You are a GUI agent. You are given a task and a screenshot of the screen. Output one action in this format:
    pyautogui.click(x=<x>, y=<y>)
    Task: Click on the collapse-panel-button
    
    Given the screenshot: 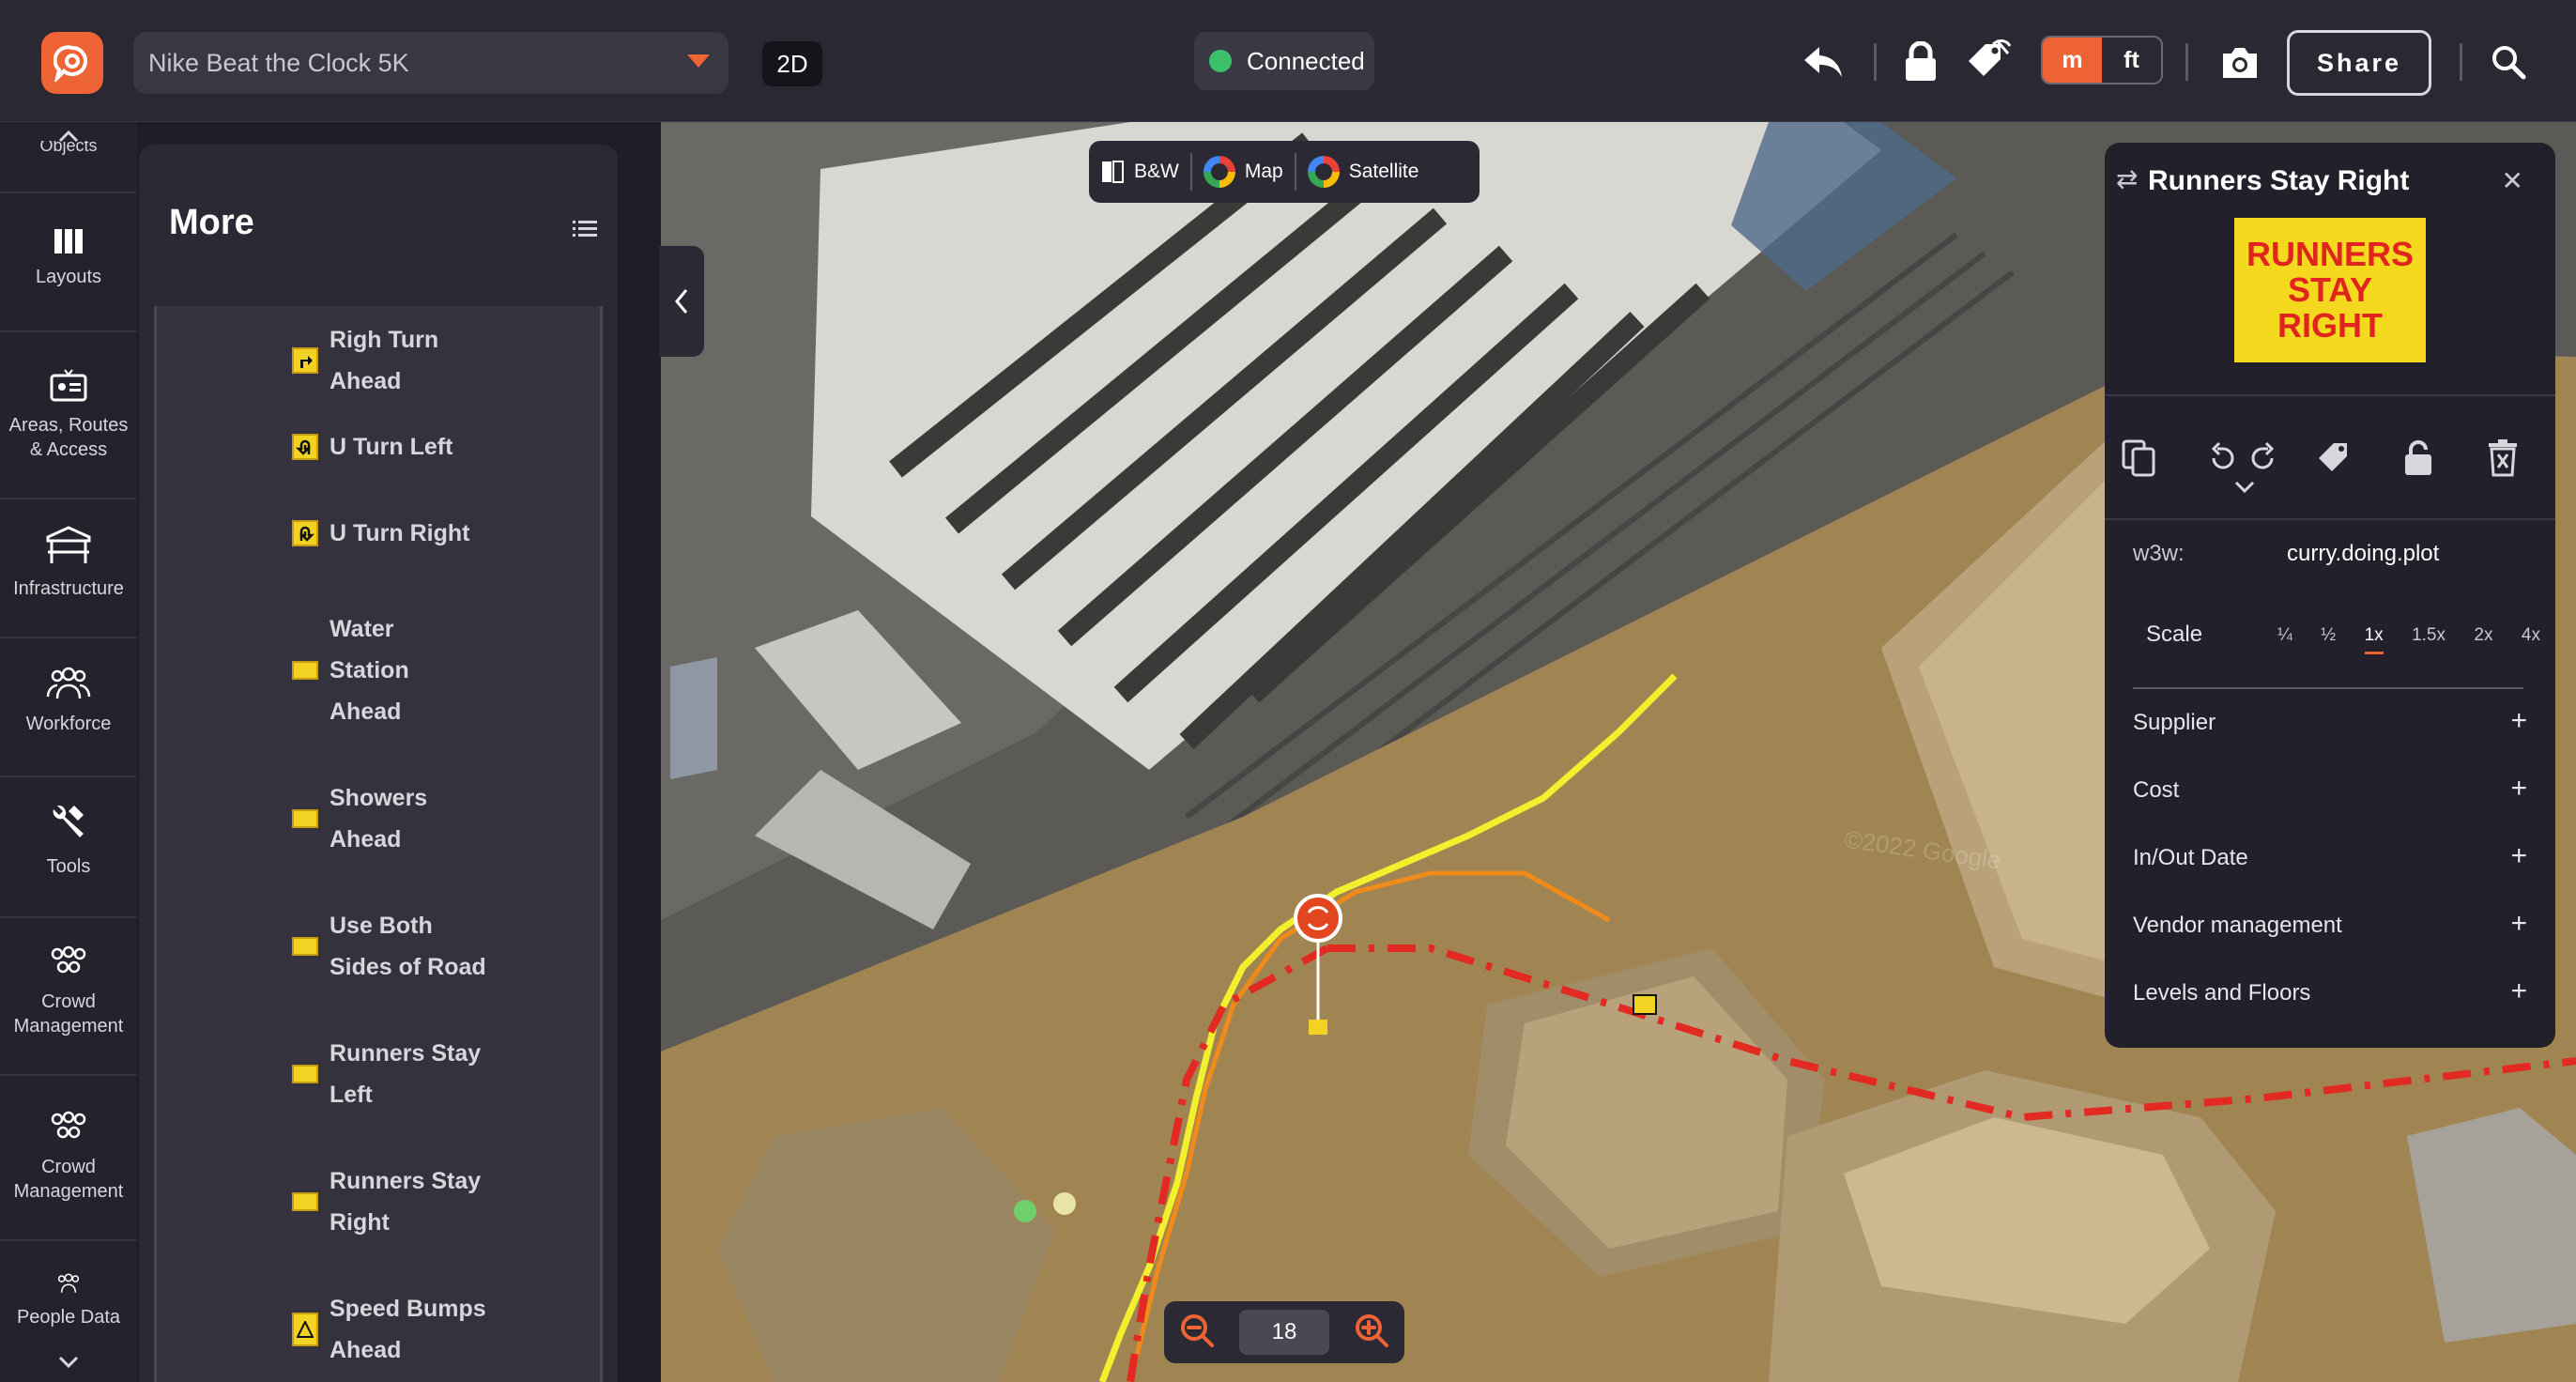 What is the action you would take?
    pyautogui.click(x=682, y=301)
    